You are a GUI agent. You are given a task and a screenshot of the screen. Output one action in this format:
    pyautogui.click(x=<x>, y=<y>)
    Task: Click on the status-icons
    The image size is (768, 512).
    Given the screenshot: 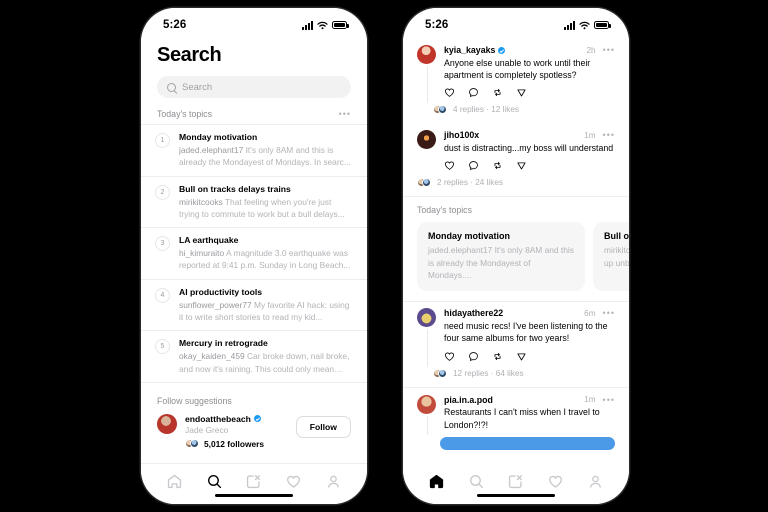 What is the action you would take?
    pyautogui.click(x=325, y=25)
    